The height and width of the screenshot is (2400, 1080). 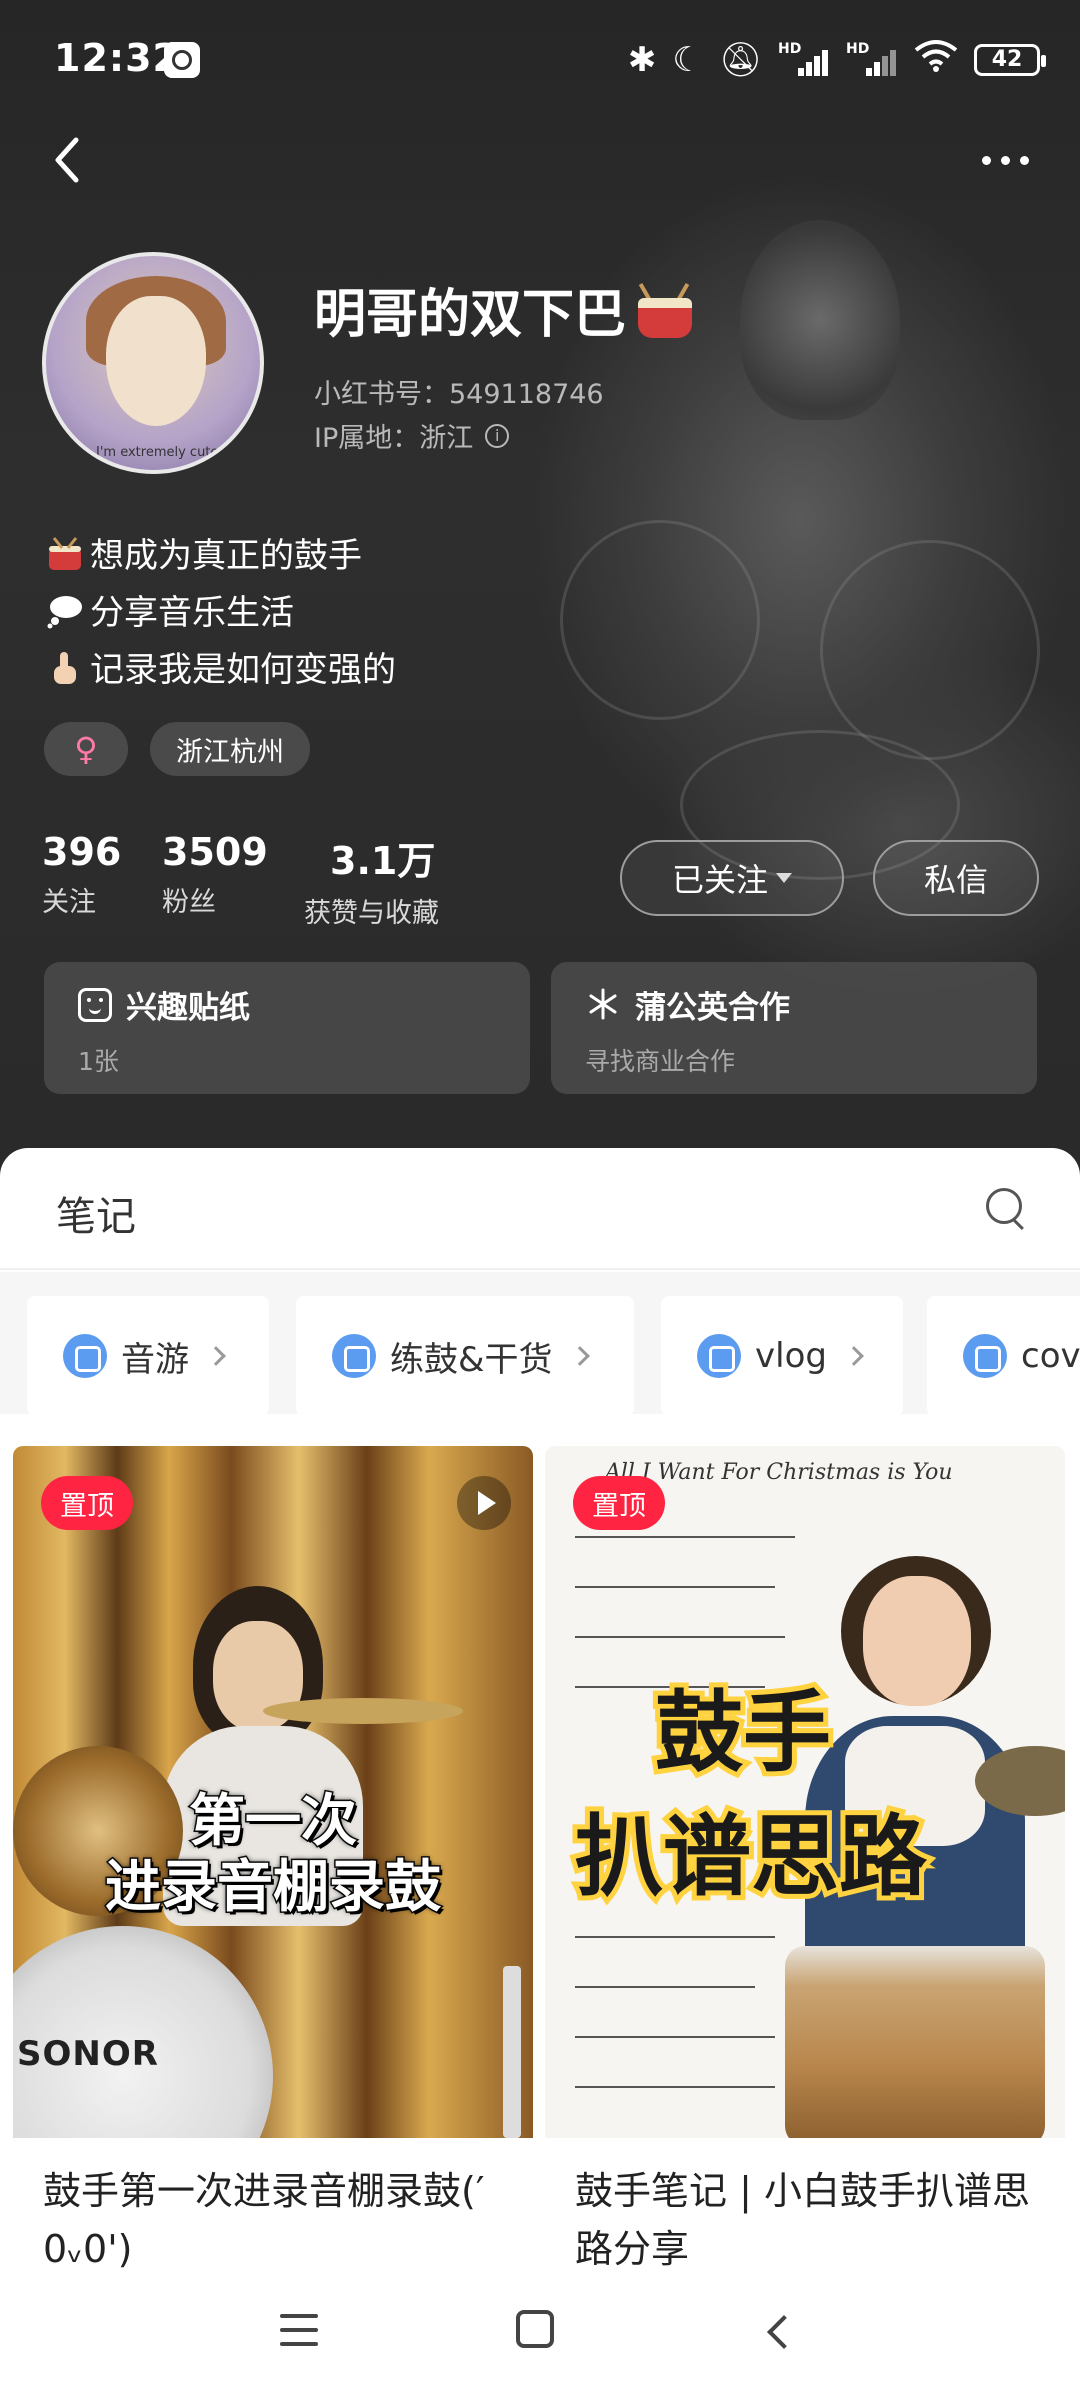 What do you see at coordinates (470, 315) in the screenshot?
I see `nickname-text: 明哥的双下巴` at bounding box center [470, 315].